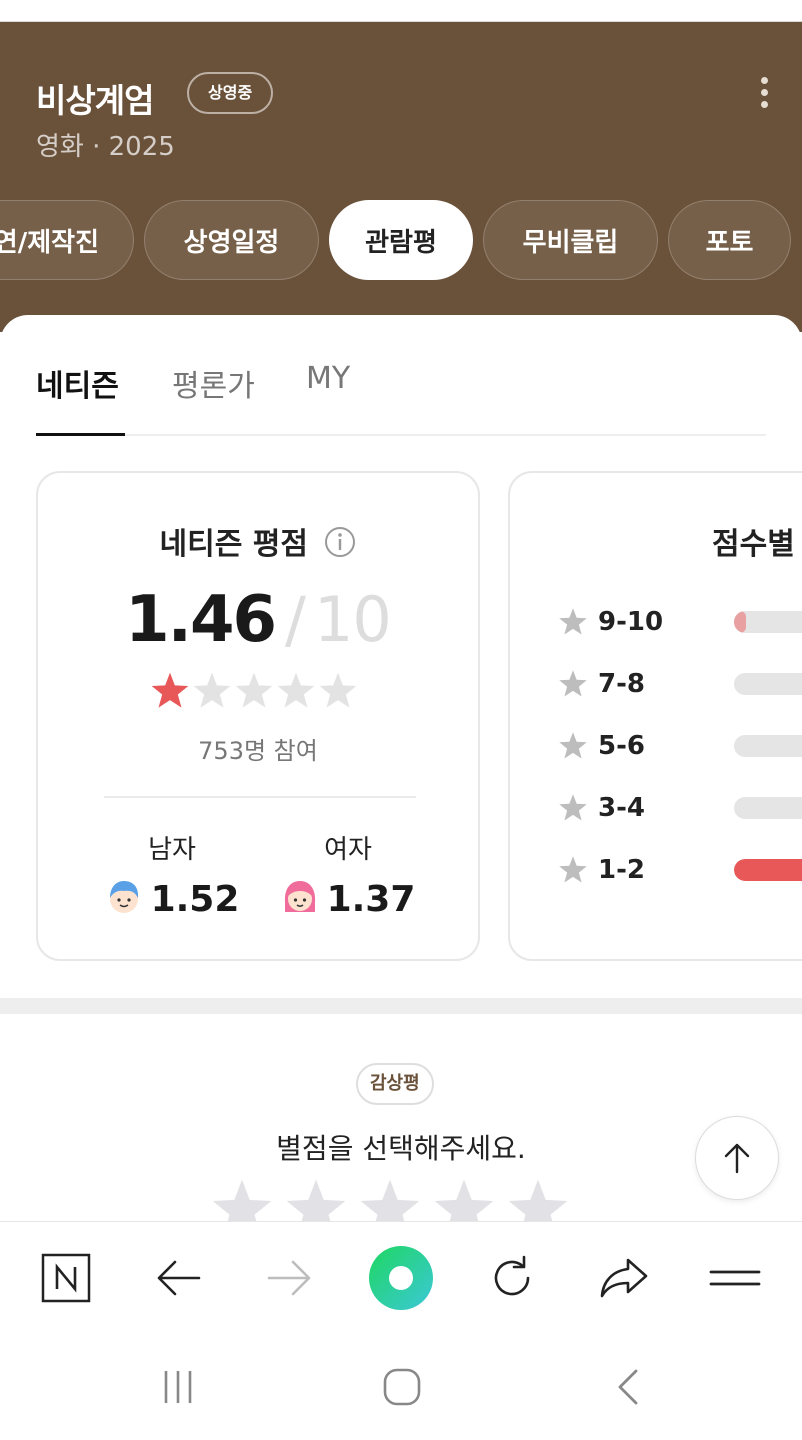 Image resolution: width=802 pixels, height=1440 pixels. What do you see at coordinates (233, 544) in the screenshot?
I see `rating-title-text: 네티즌 평점` at bounding box center [233, 544].